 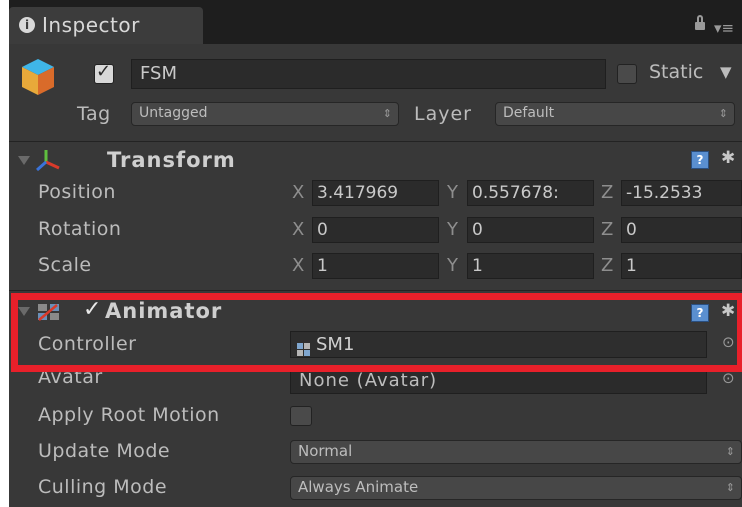 I want to click on static-checkbox, so click(x=627, y=74).